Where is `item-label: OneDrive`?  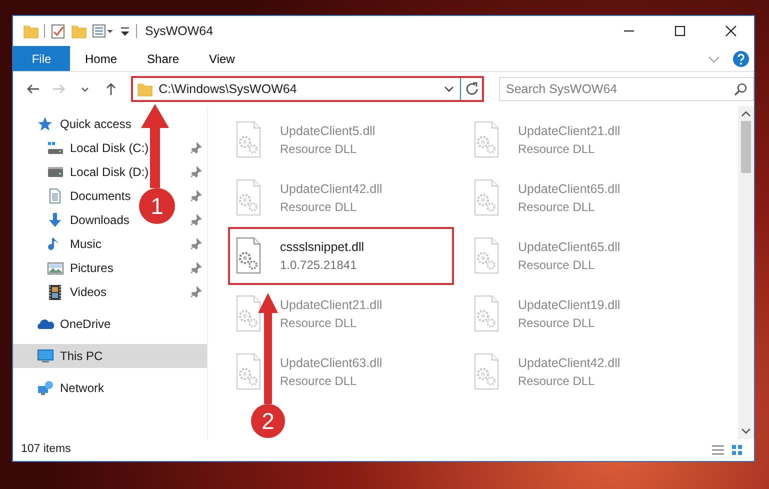 item-label: OneDrive is located at coordinates (85, 324).